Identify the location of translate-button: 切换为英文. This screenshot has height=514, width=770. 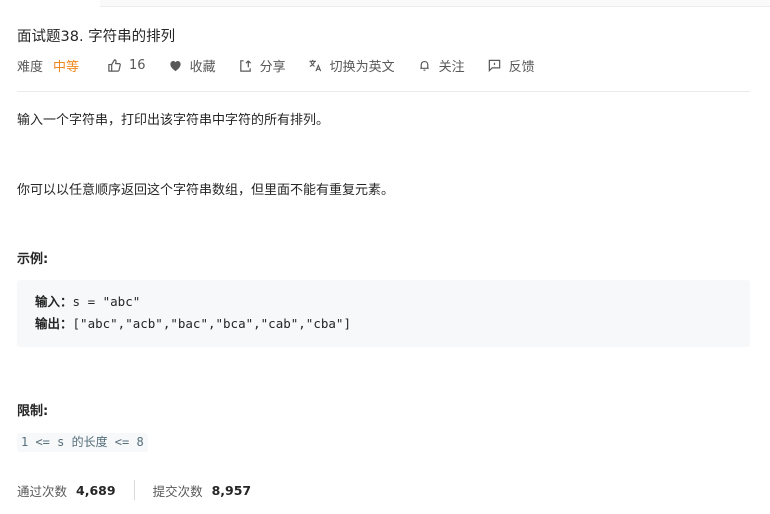
(351, 65).